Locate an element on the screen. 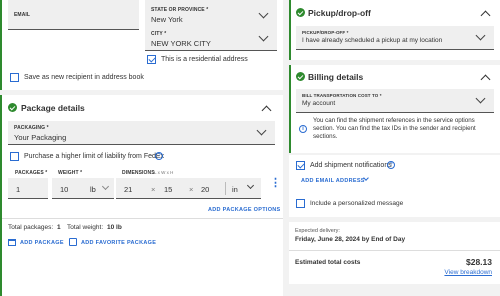 The height and width of the screenshot is (296, 500). dim-height: 20 is located at coordinates (205, 189).